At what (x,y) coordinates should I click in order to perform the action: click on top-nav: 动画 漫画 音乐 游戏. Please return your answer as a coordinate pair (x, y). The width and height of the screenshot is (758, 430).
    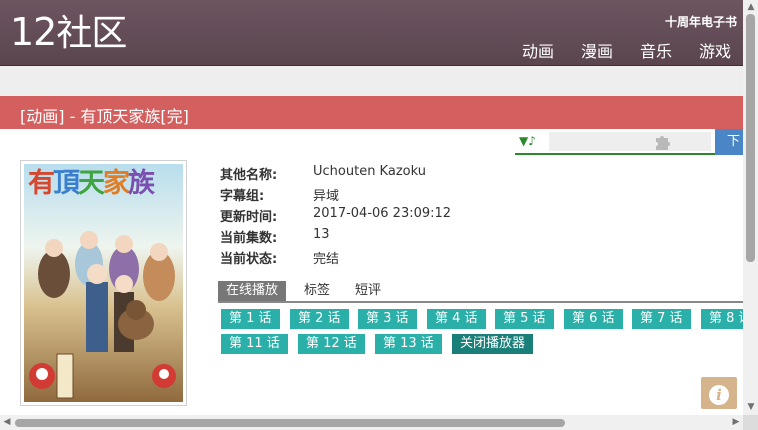
    Looking at the image, I should click on (626, 50).